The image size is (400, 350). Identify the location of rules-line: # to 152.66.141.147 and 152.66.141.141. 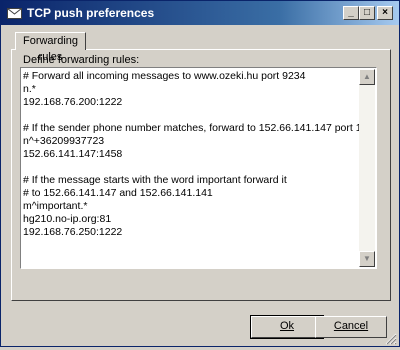
(118, 193).